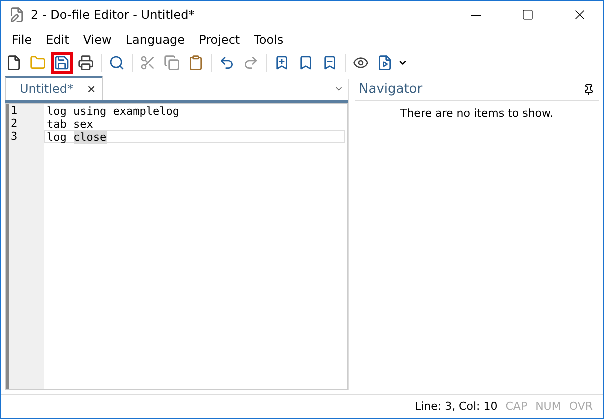 The image size is (604, 419). What do you see at coordinates (70, 124) in the screenshot?
I see `code-line: tab sex` at bounding box center [70, 124].